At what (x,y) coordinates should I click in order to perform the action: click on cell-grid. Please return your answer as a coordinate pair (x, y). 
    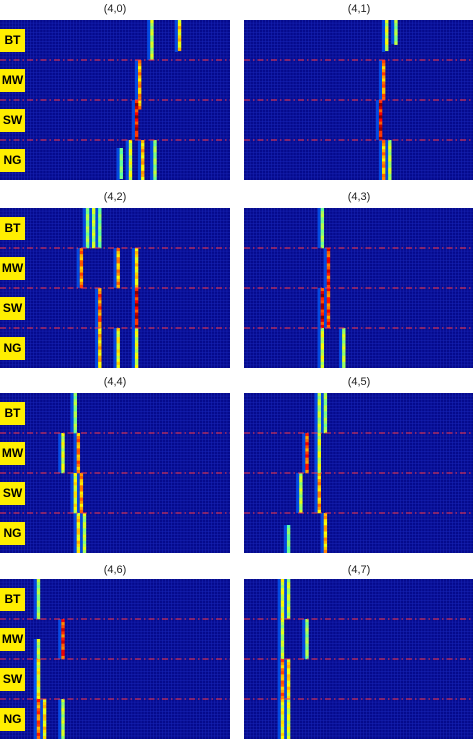
    Looking at the image, I should click on (115, 473).